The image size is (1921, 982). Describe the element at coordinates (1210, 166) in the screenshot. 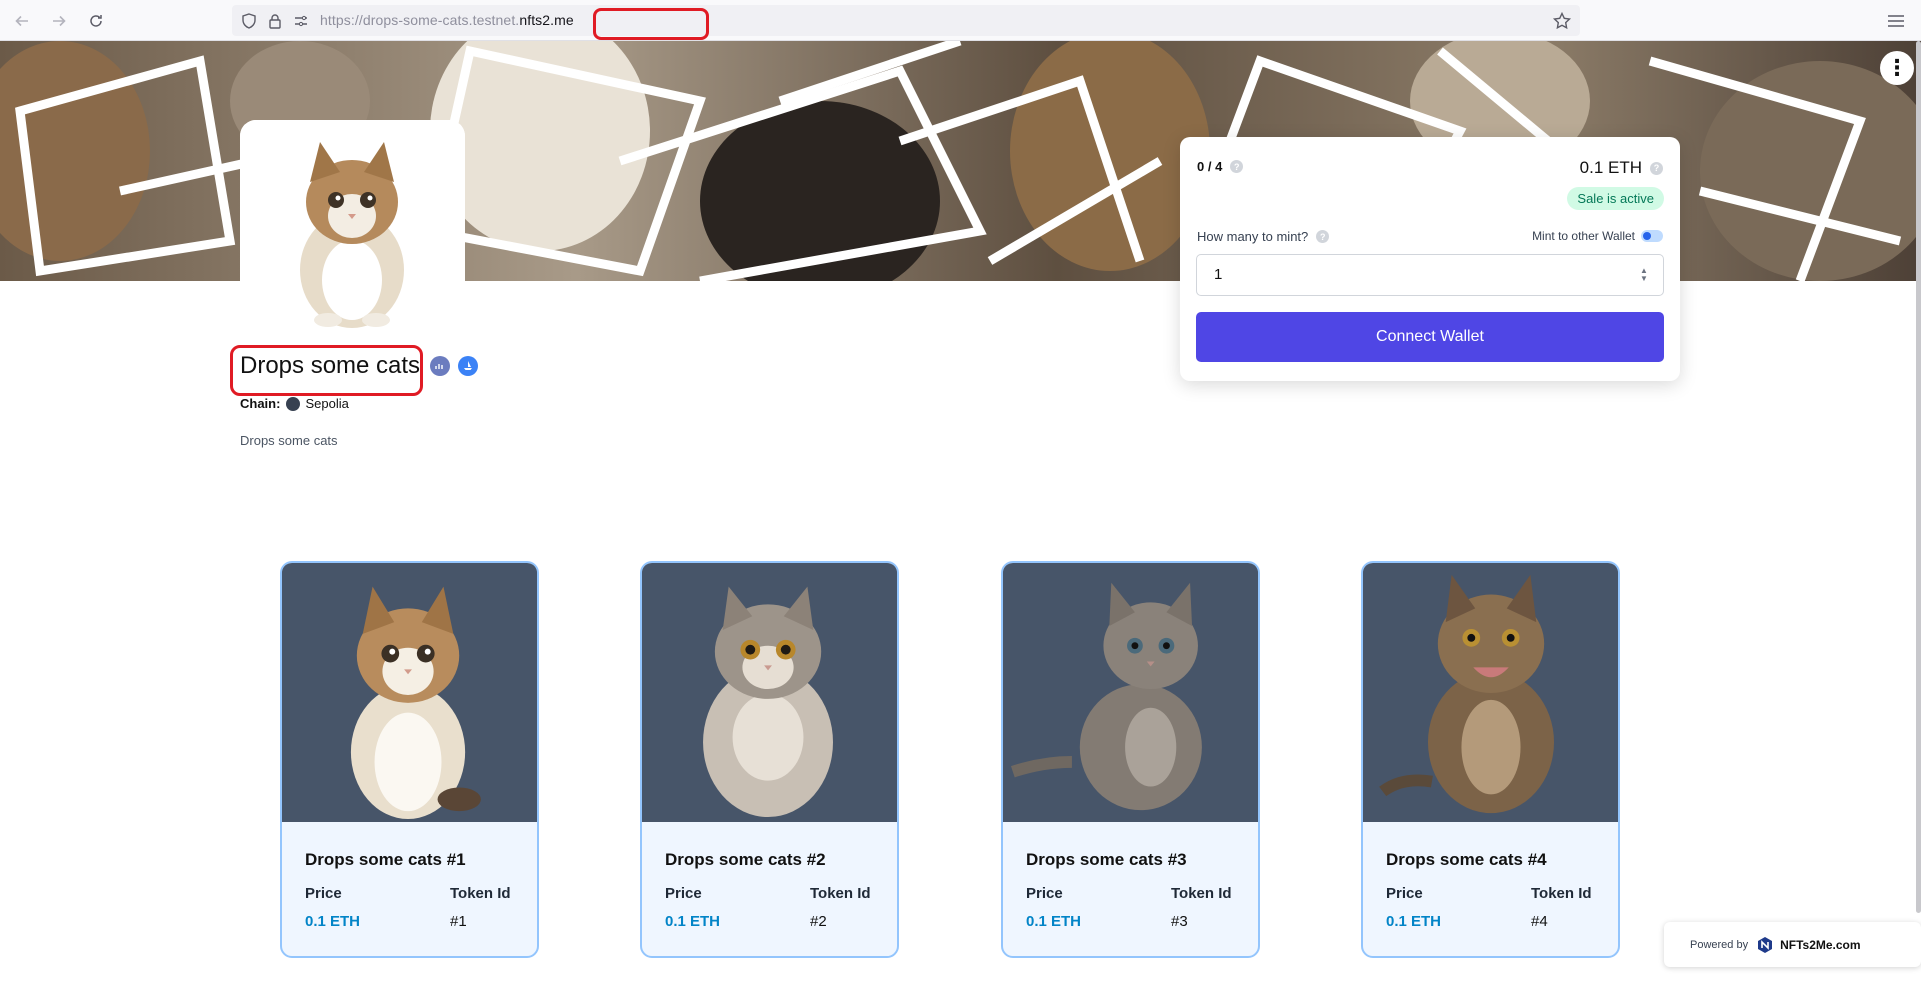

I see `supply-value: 0 / 4` at that location.